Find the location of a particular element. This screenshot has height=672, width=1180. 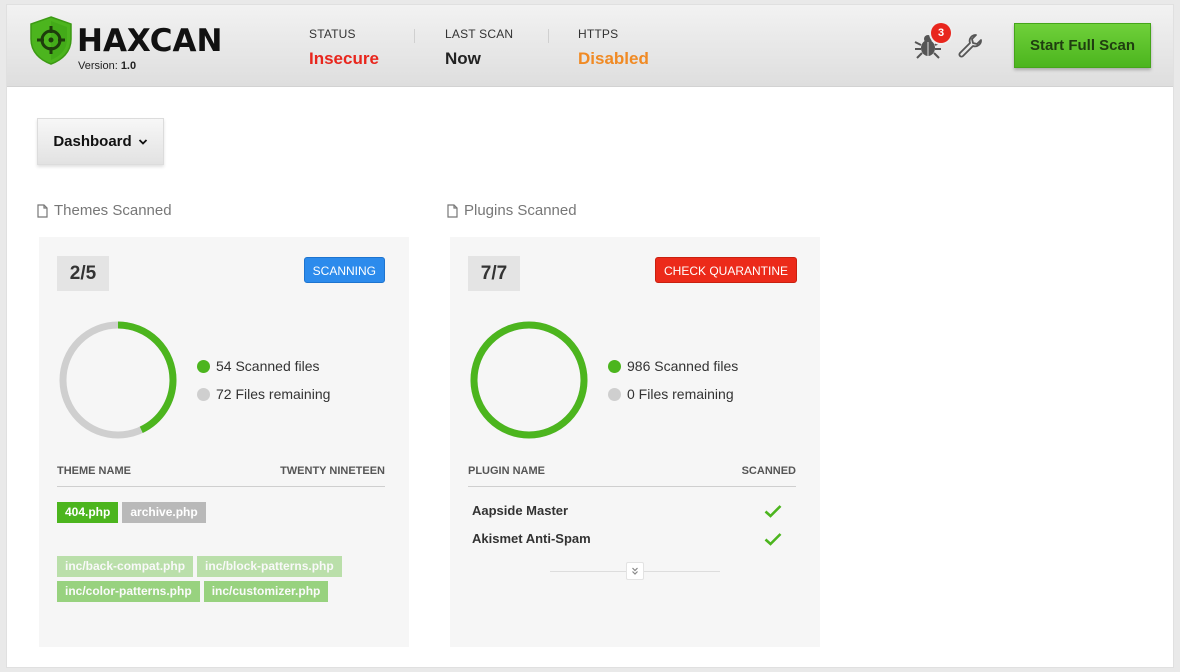

plugins-table-header: PLUGIN NAME SCANNED is located at coordinates (632, 476).